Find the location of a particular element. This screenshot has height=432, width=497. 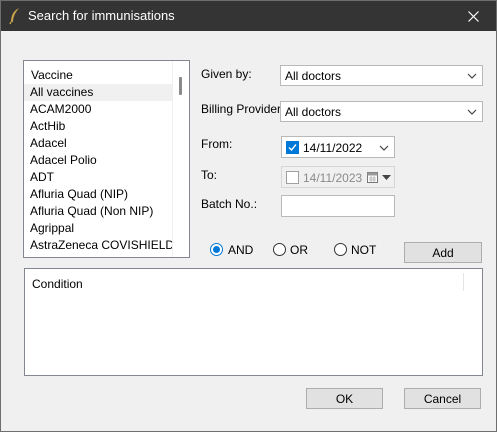

operator-and: AND is located at coordinates (235, 250).